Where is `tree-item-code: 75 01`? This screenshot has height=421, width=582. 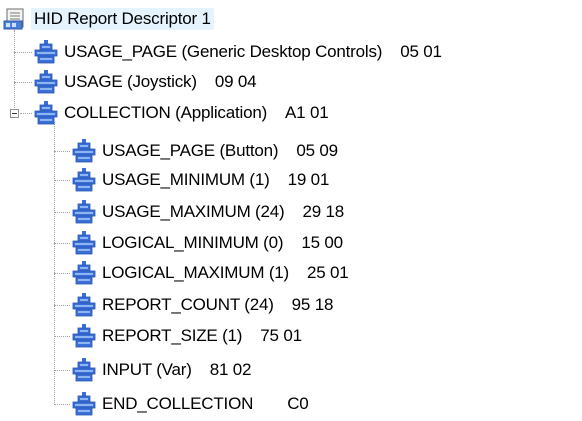 tree-item-code: 75 01 is located at coordinates (281, 335).